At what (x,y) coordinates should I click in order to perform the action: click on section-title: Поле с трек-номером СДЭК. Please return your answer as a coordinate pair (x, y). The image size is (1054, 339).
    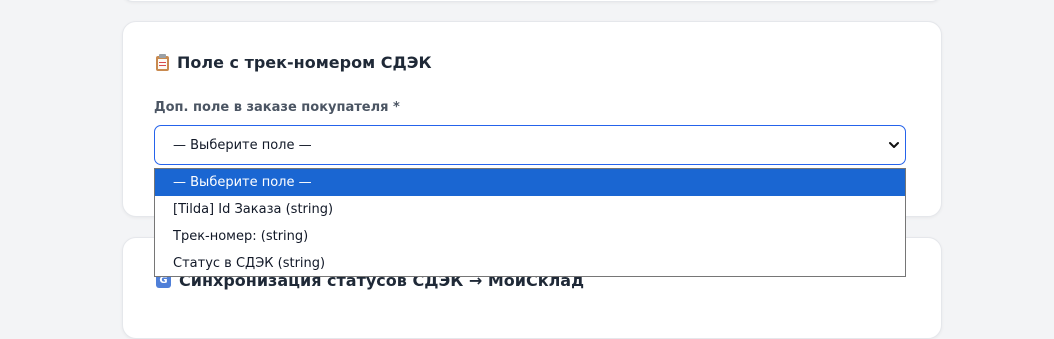
    Looking at the image, I should click on (304, 62).